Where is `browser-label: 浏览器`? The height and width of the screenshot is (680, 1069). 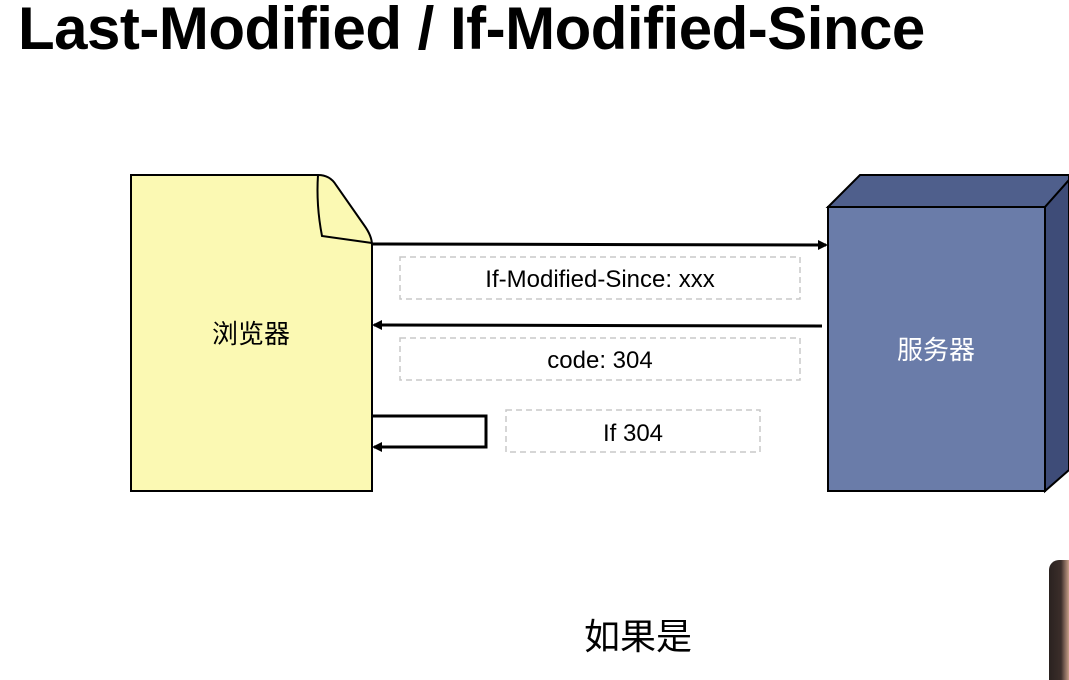
browser-label: 浏览器 is located at coordinates (251, 334).